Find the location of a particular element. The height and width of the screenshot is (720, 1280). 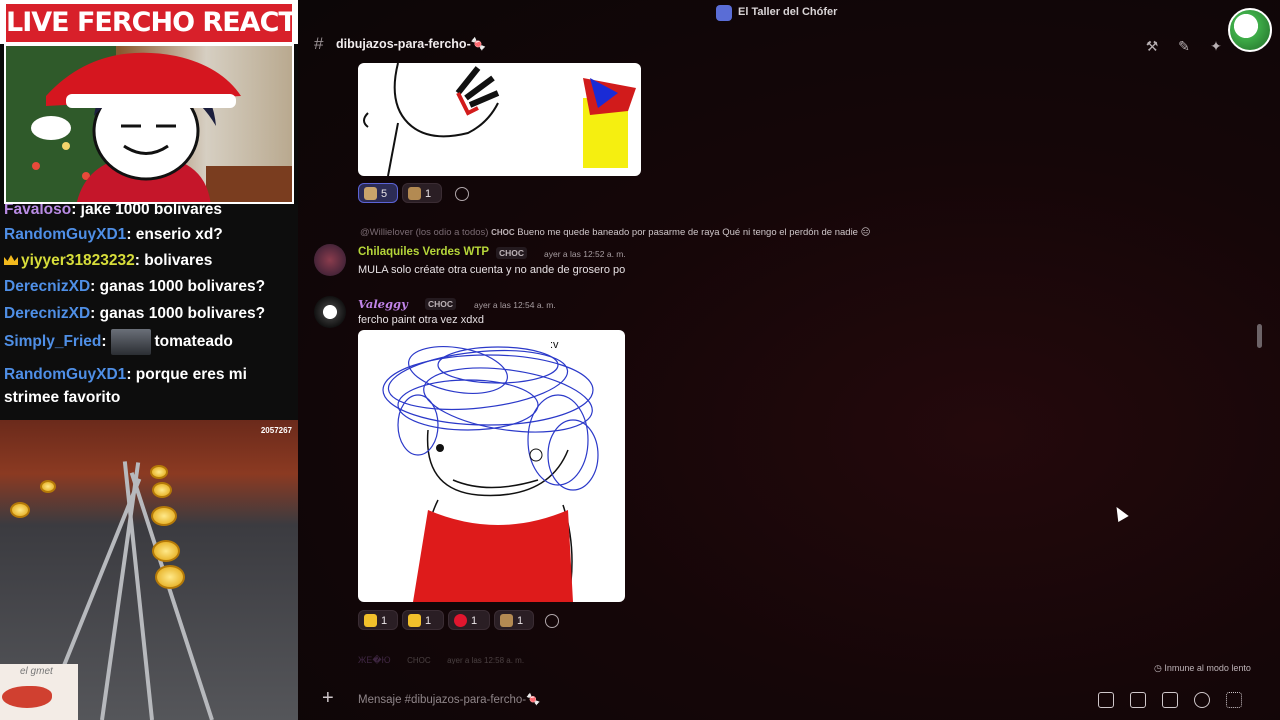

chat-message: Simply_Fried: tomateado is located at coordinates (149, 342).